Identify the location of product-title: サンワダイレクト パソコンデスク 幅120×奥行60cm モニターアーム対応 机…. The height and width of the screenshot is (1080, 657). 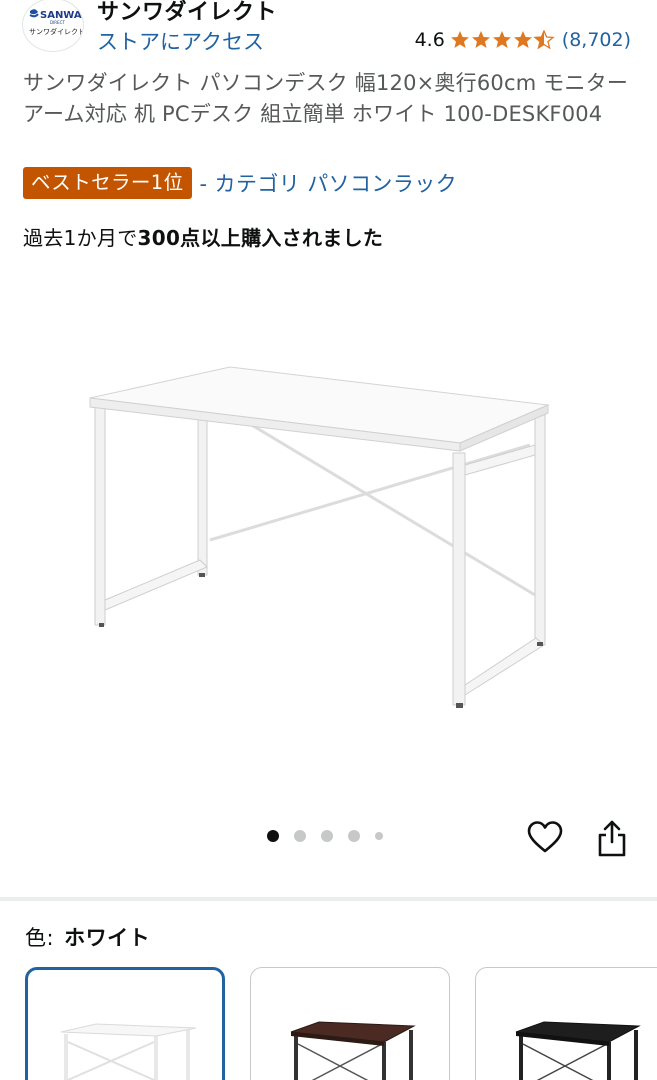
(326, 98).